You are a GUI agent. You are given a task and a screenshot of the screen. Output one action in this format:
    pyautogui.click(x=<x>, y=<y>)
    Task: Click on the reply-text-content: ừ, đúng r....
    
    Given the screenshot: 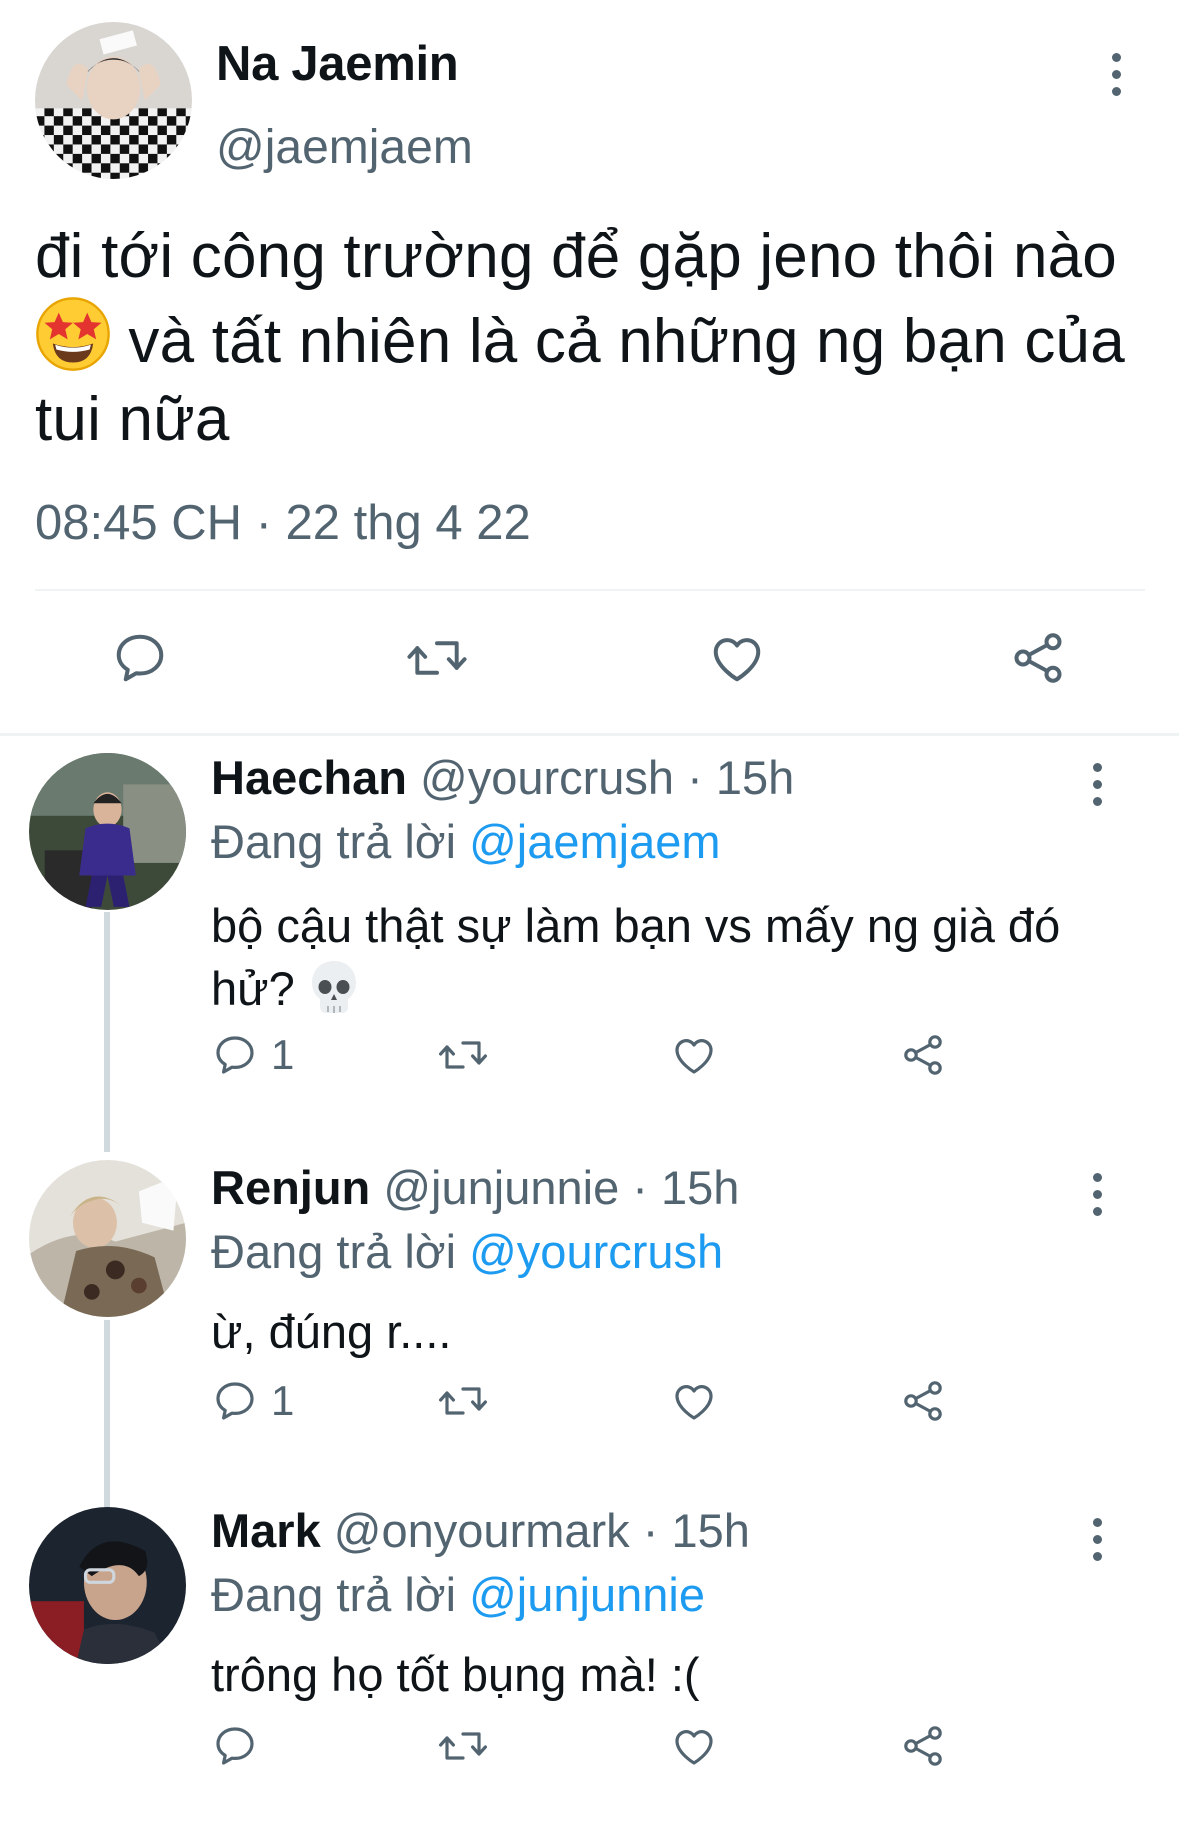 What is the action you would take?
    pyautogui.click(x=331, y=1331)
    